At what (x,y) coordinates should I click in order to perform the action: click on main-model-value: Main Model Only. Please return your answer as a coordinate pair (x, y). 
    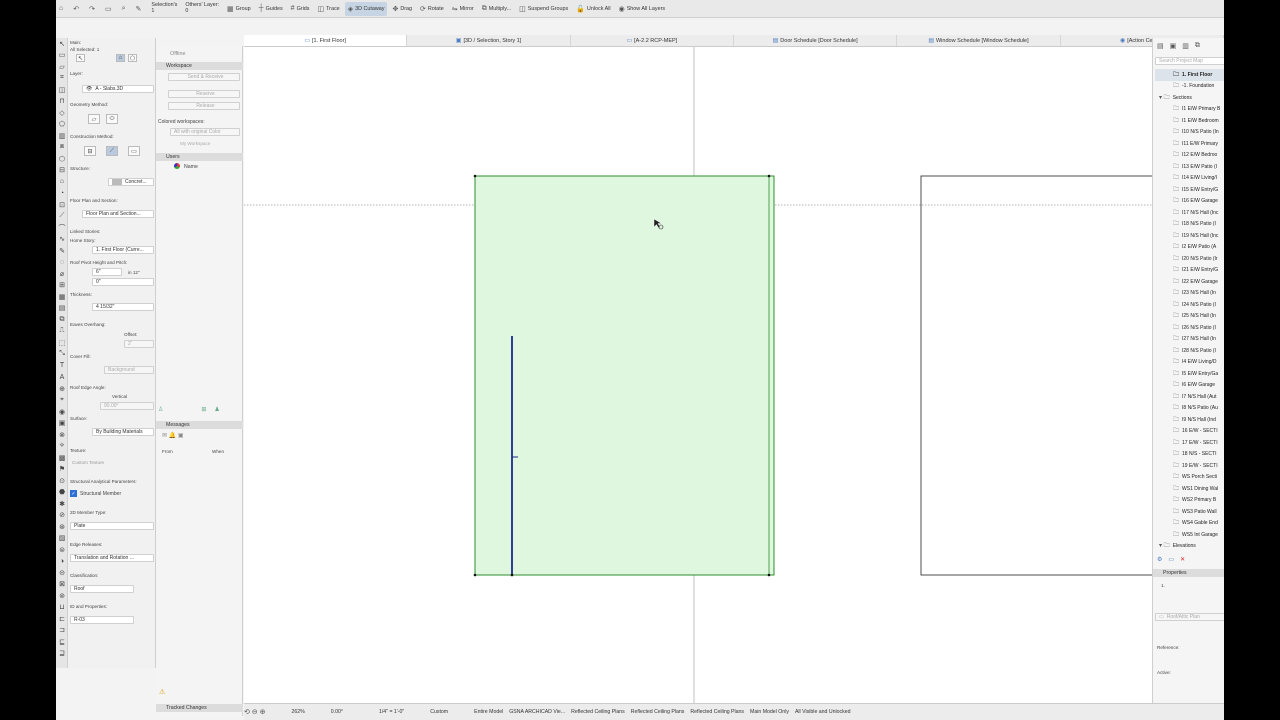
    Looking at the image, I should click on (769, 712).